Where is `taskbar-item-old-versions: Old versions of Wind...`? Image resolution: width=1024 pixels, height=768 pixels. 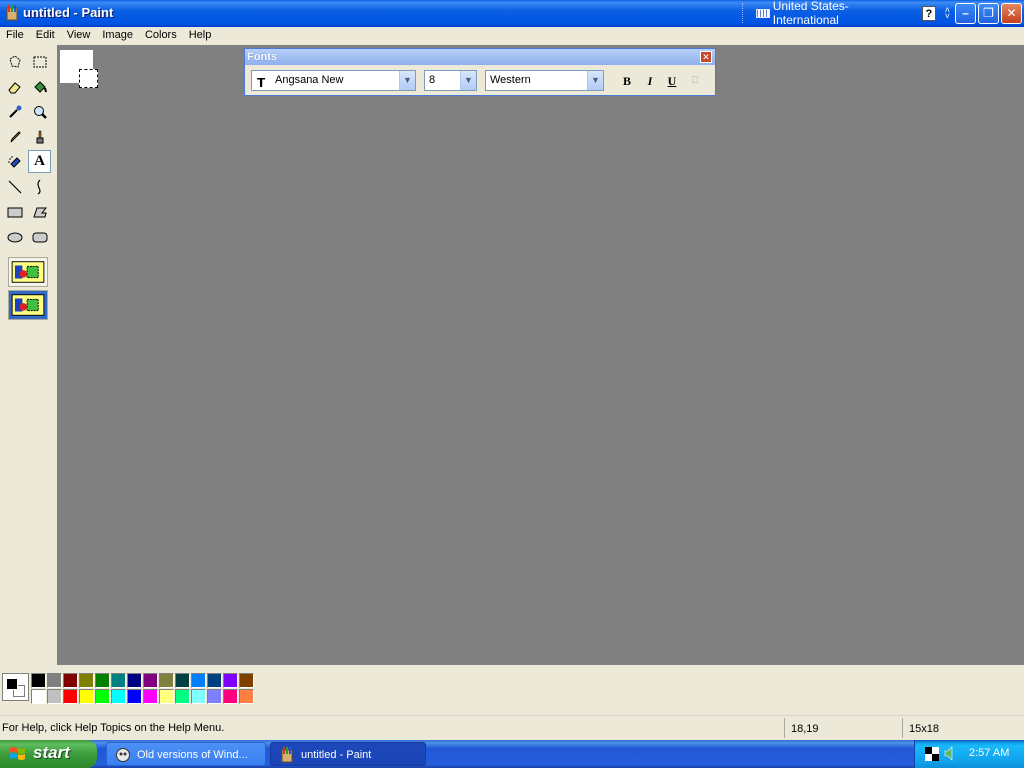
taskbar-item-old-versions: Old versions of Wind... is located at coordinates (186, 754).